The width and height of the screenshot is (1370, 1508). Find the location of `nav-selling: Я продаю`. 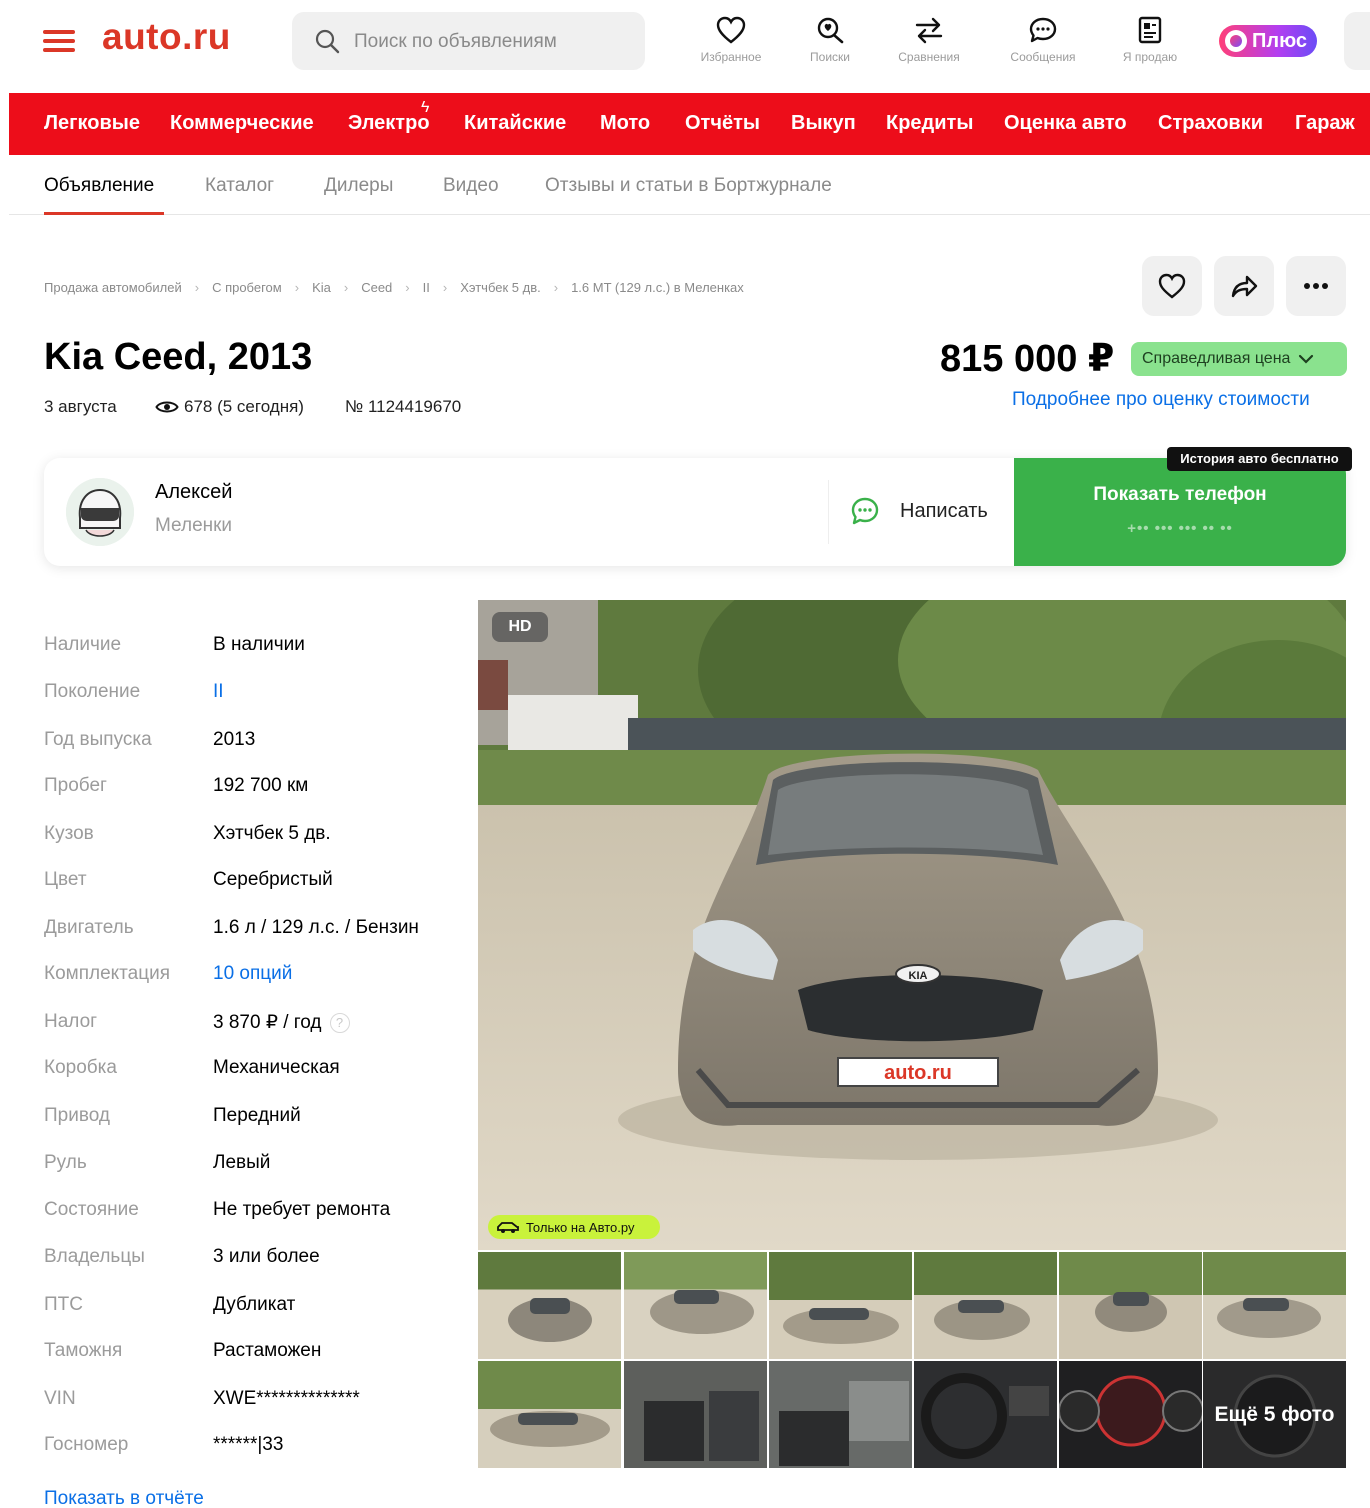

nav-selling: Я продаю is located at coordinates (1150, 40).